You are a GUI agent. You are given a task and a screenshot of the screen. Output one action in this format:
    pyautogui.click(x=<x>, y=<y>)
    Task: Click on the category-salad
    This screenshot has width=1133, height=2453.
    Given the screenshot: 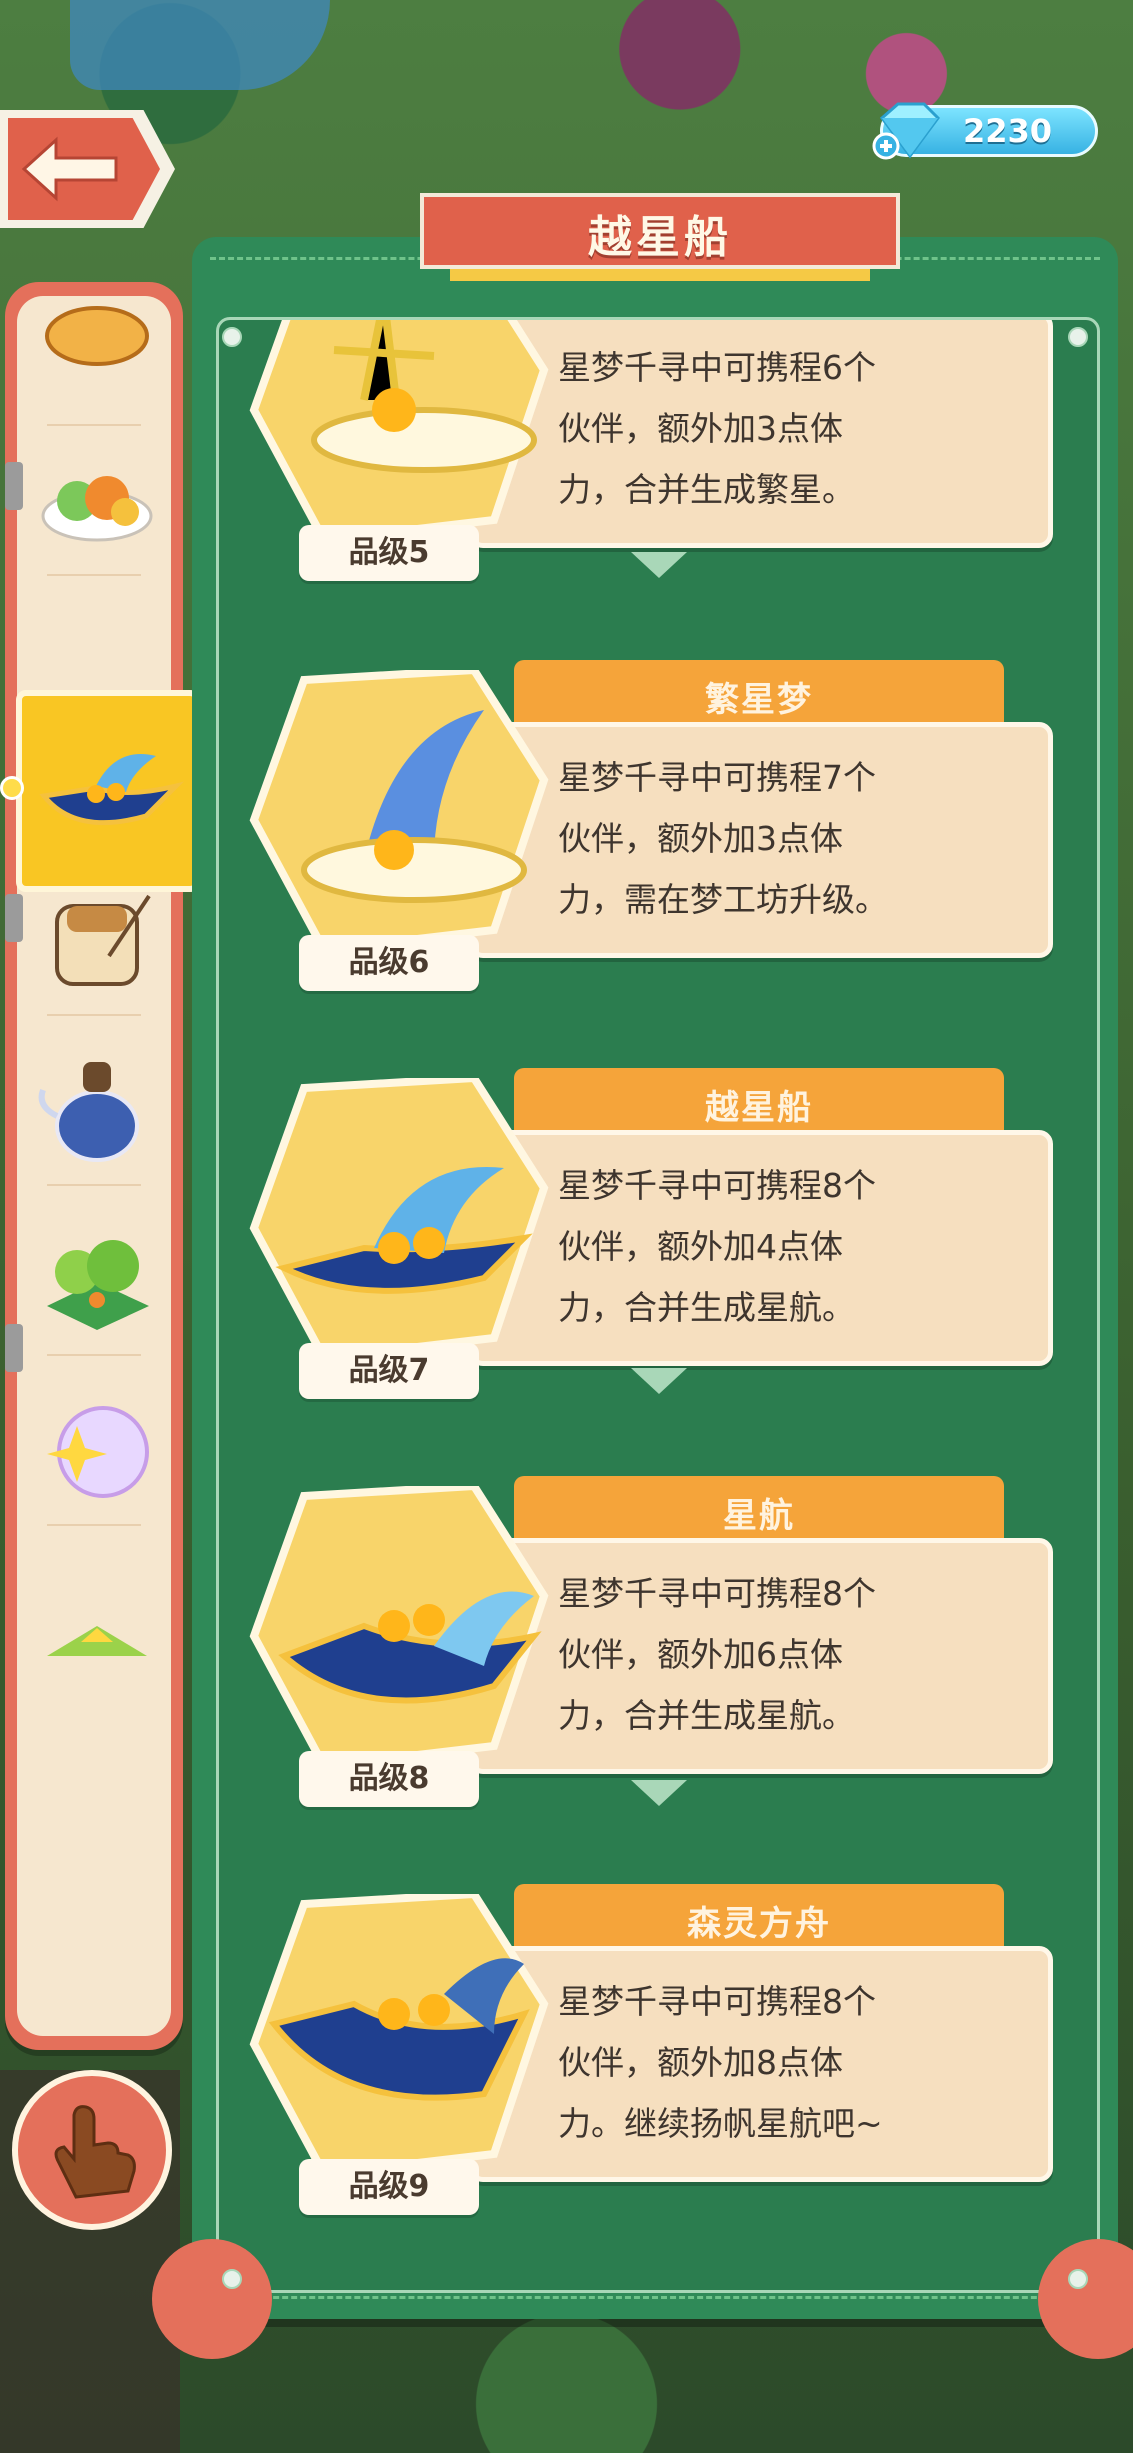 What is the action you would take?
    pyautogui.click(x=94, y=501)
    